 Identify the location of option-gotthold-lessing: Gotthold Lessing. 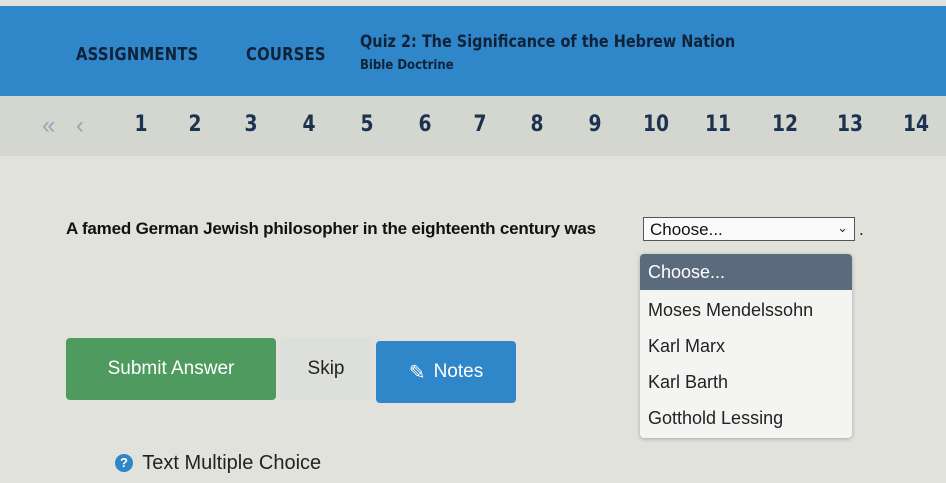
(746, 418).